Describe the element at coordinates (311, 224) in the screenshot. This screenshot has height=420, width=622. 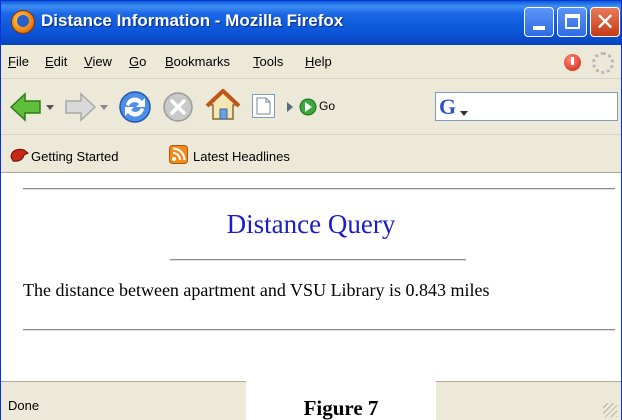
I see `page-heading: Distance Query` at that location.